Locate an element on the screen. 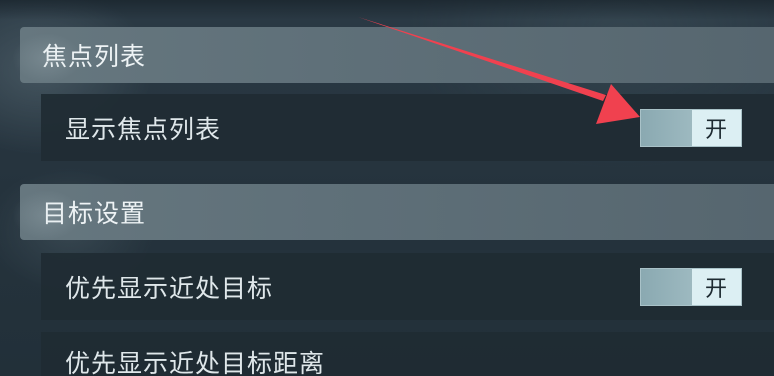  section-header-target-settings: 目标设置 is located at coordinates (393, 212).